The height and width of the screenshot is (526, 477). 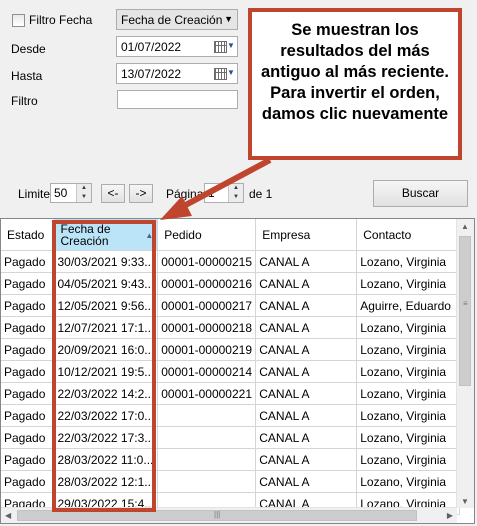 What do you see at coordinates (408, 305) in the screenshot?
I see `cell-contacto: Aguirre, Eduardo` at bounding box center [408, 305].